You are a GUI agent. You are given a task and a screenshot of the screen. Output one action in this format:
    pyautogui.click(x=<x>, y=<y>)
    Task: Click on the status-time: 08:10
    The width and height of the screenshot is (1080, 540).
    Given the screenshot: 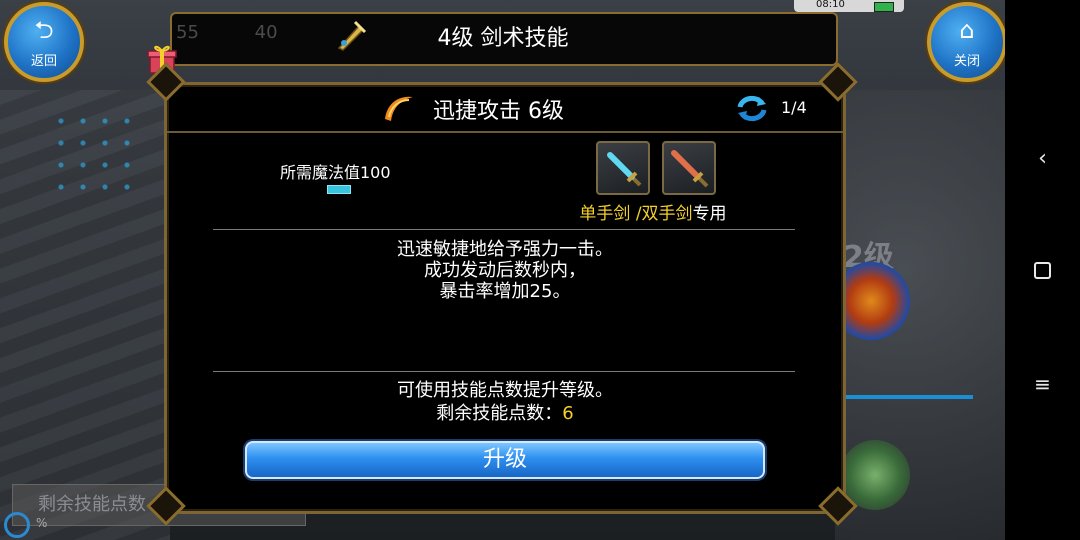 What is the action you would take?
    pyautogui.click(x=830, y=5)
    